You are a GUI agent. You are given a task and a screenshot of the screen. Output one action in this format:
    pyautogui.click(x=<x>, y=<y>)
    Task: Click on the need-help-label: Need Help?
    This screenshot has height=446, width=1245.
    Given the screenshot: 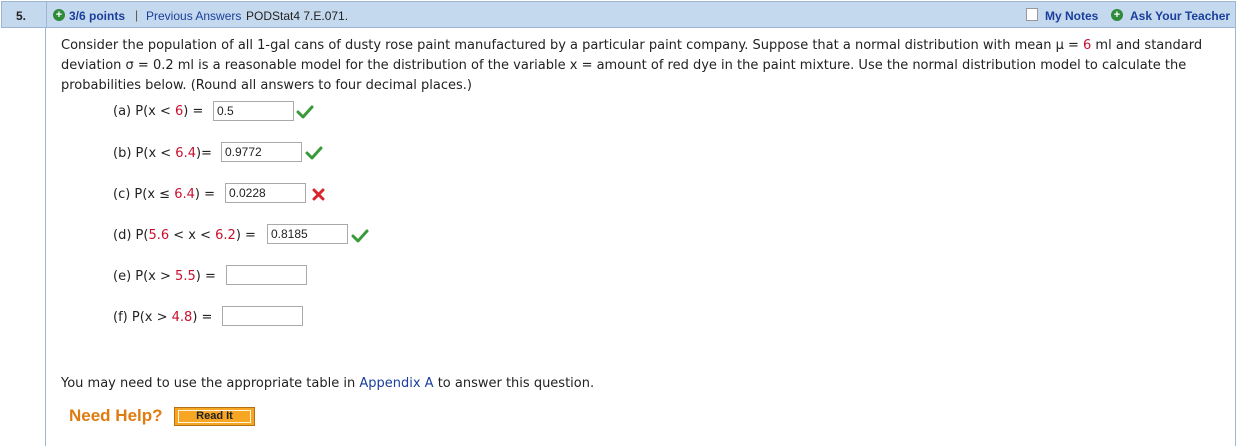 What is the action you would take?
    pyautogui.click(x=116, y=415)
    